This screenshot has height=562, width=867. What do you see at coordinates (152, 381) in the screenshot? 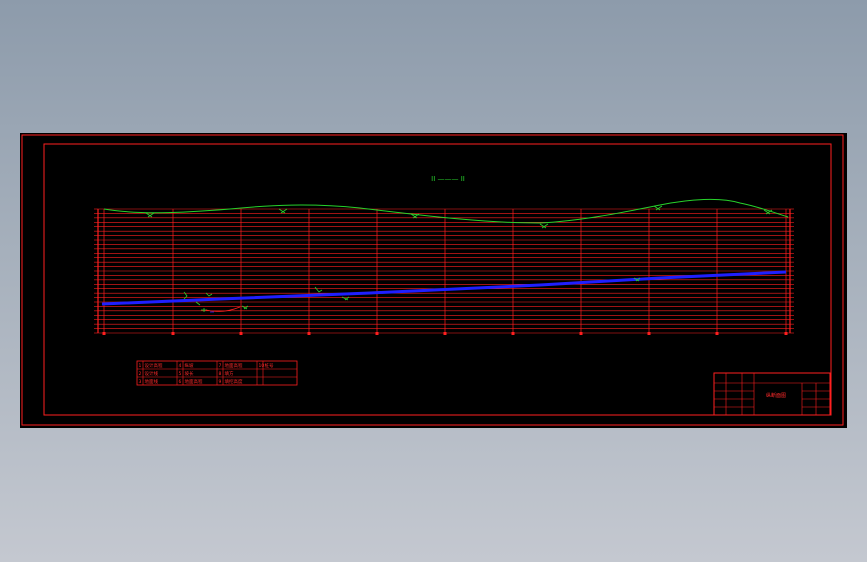
I see `legend-cell: 地面线` at bounding box center [152, 381].